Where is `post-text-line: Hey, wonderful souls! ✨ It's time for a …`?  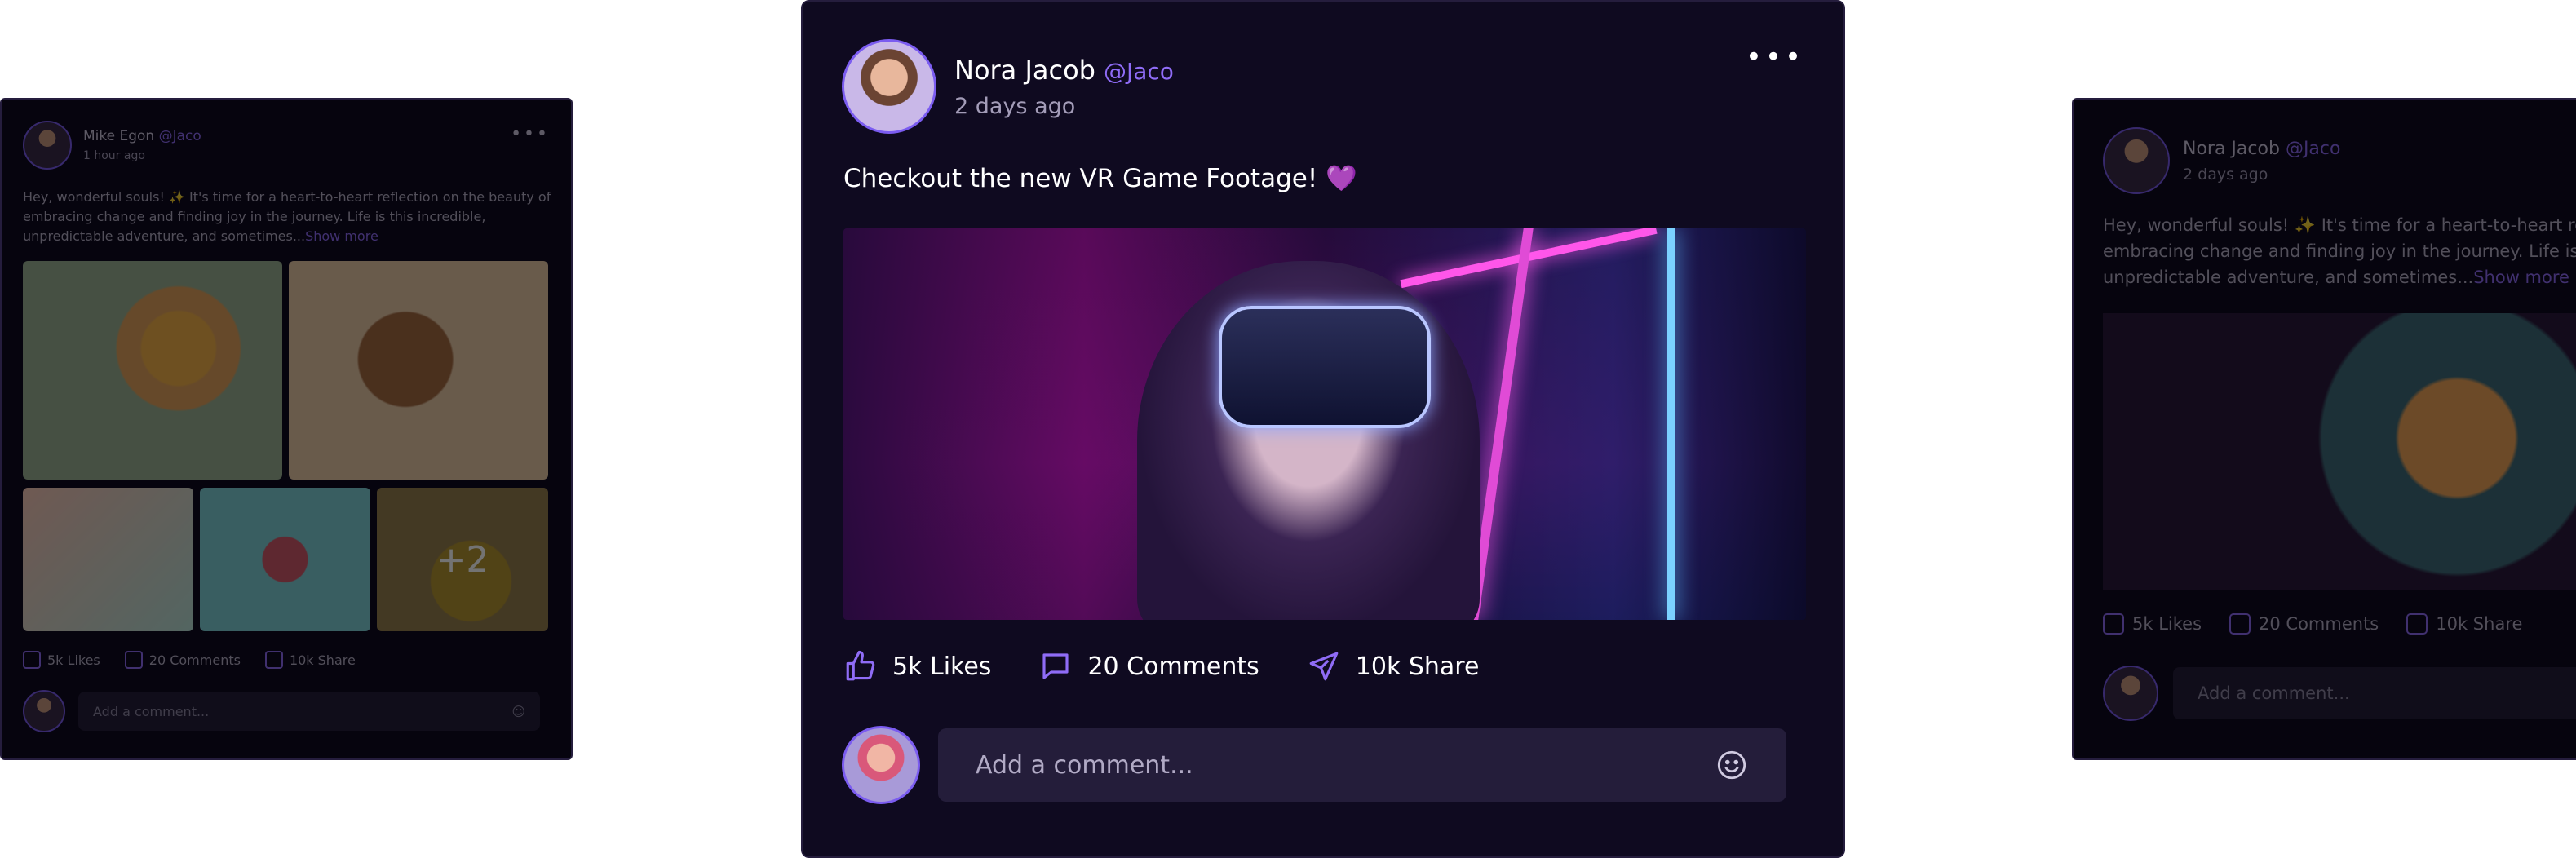 post-text-line: Hey, wonderful souls! ✨ It's time for a … is located at coordinates (2339, 225).